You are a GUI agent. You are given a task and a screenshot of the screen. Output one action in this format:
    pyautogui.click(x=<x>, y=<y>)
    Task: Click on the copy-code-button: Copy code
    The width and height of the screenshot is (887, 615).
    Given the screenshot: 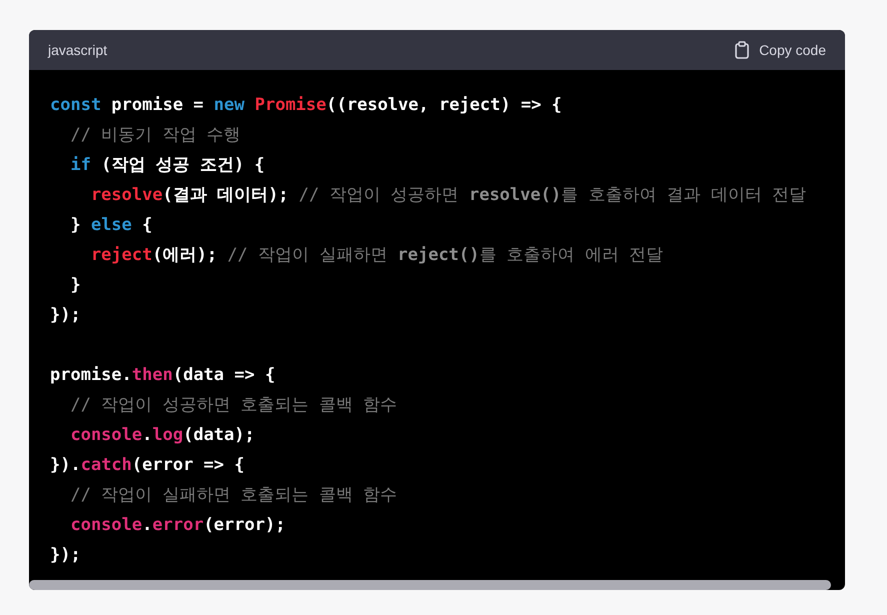 What is the action you would take?
    pyautogui.click(x=780, y=50)
    